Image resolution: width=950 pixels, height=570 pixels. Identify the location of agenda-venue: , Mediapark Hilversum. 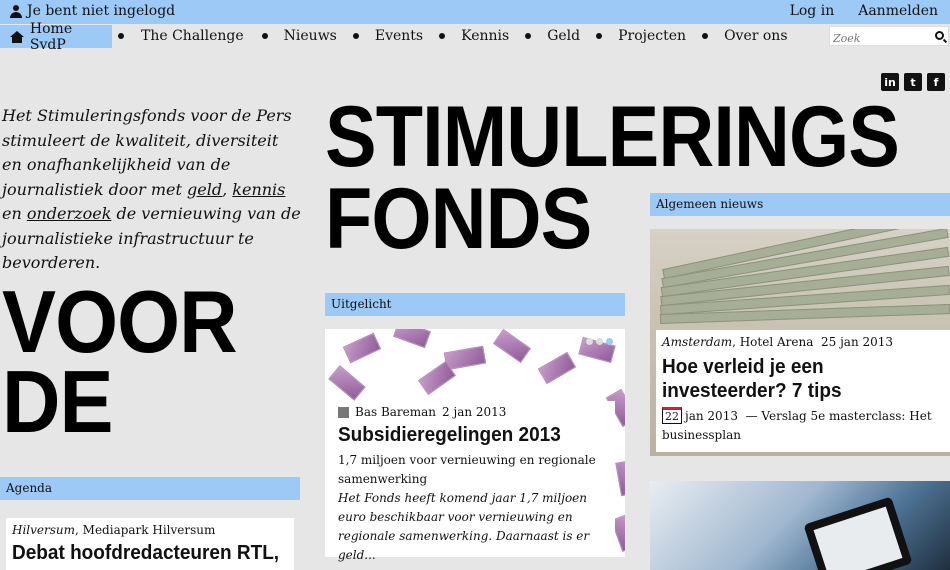
(145, 530).